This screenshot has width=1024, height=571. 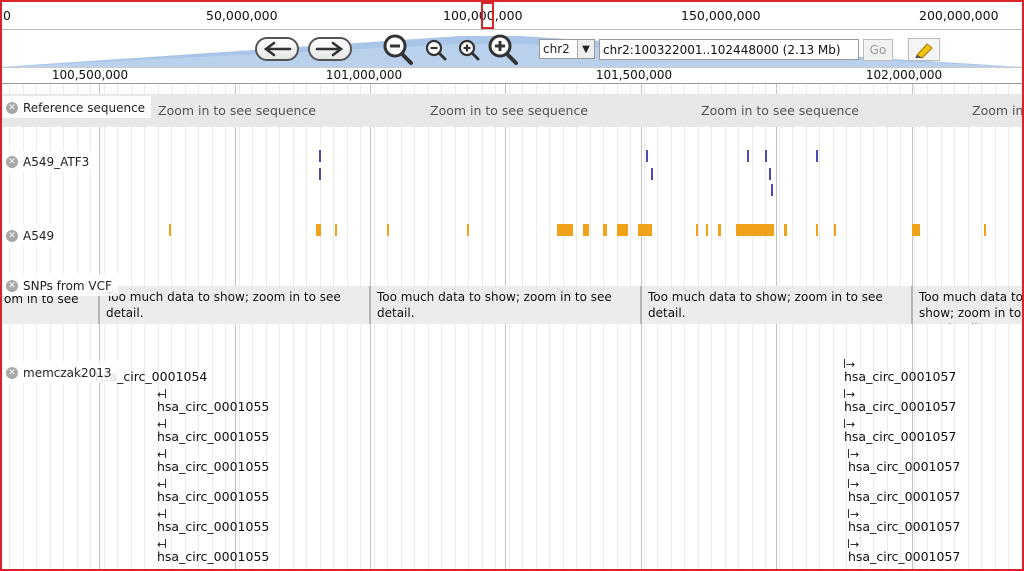 I want to click on grid-line-major, so click(x=505, y=327).